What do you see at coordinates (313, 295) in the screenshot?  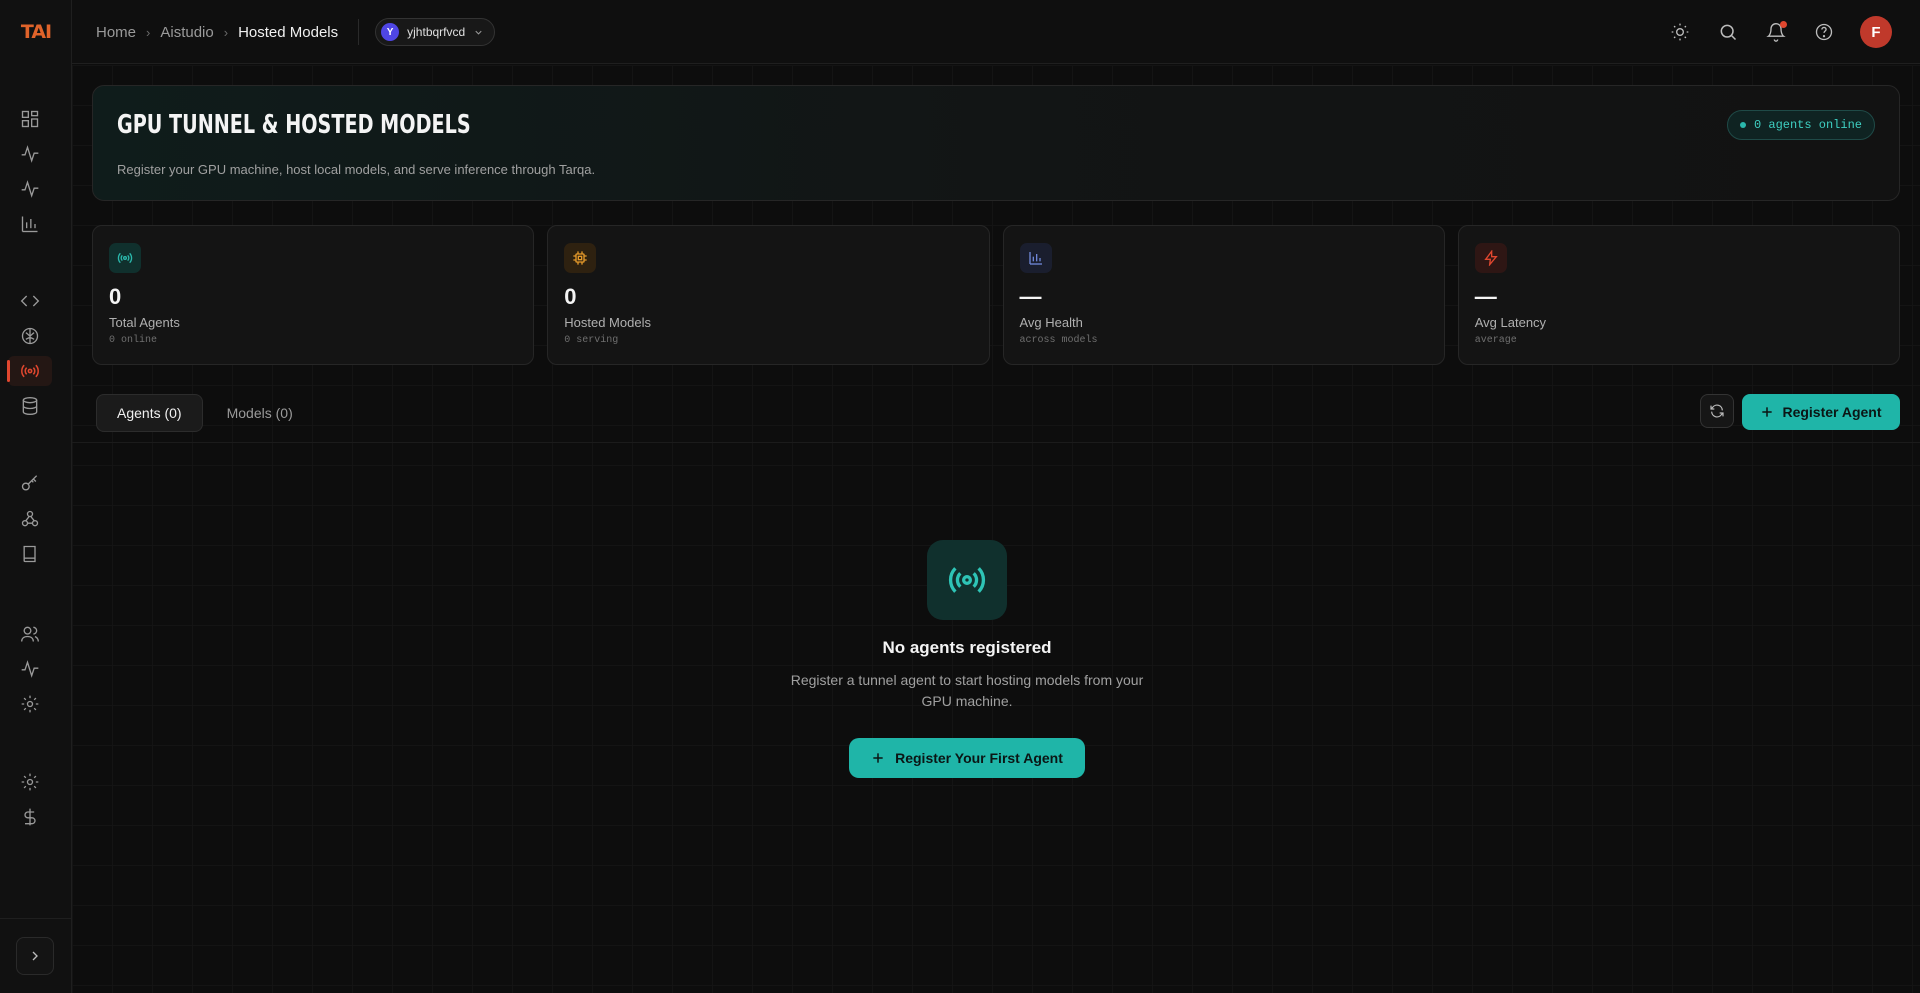 I see `stat-card-total-agents: 0 Total Agents 0 online` at bounding box center [313, 295].